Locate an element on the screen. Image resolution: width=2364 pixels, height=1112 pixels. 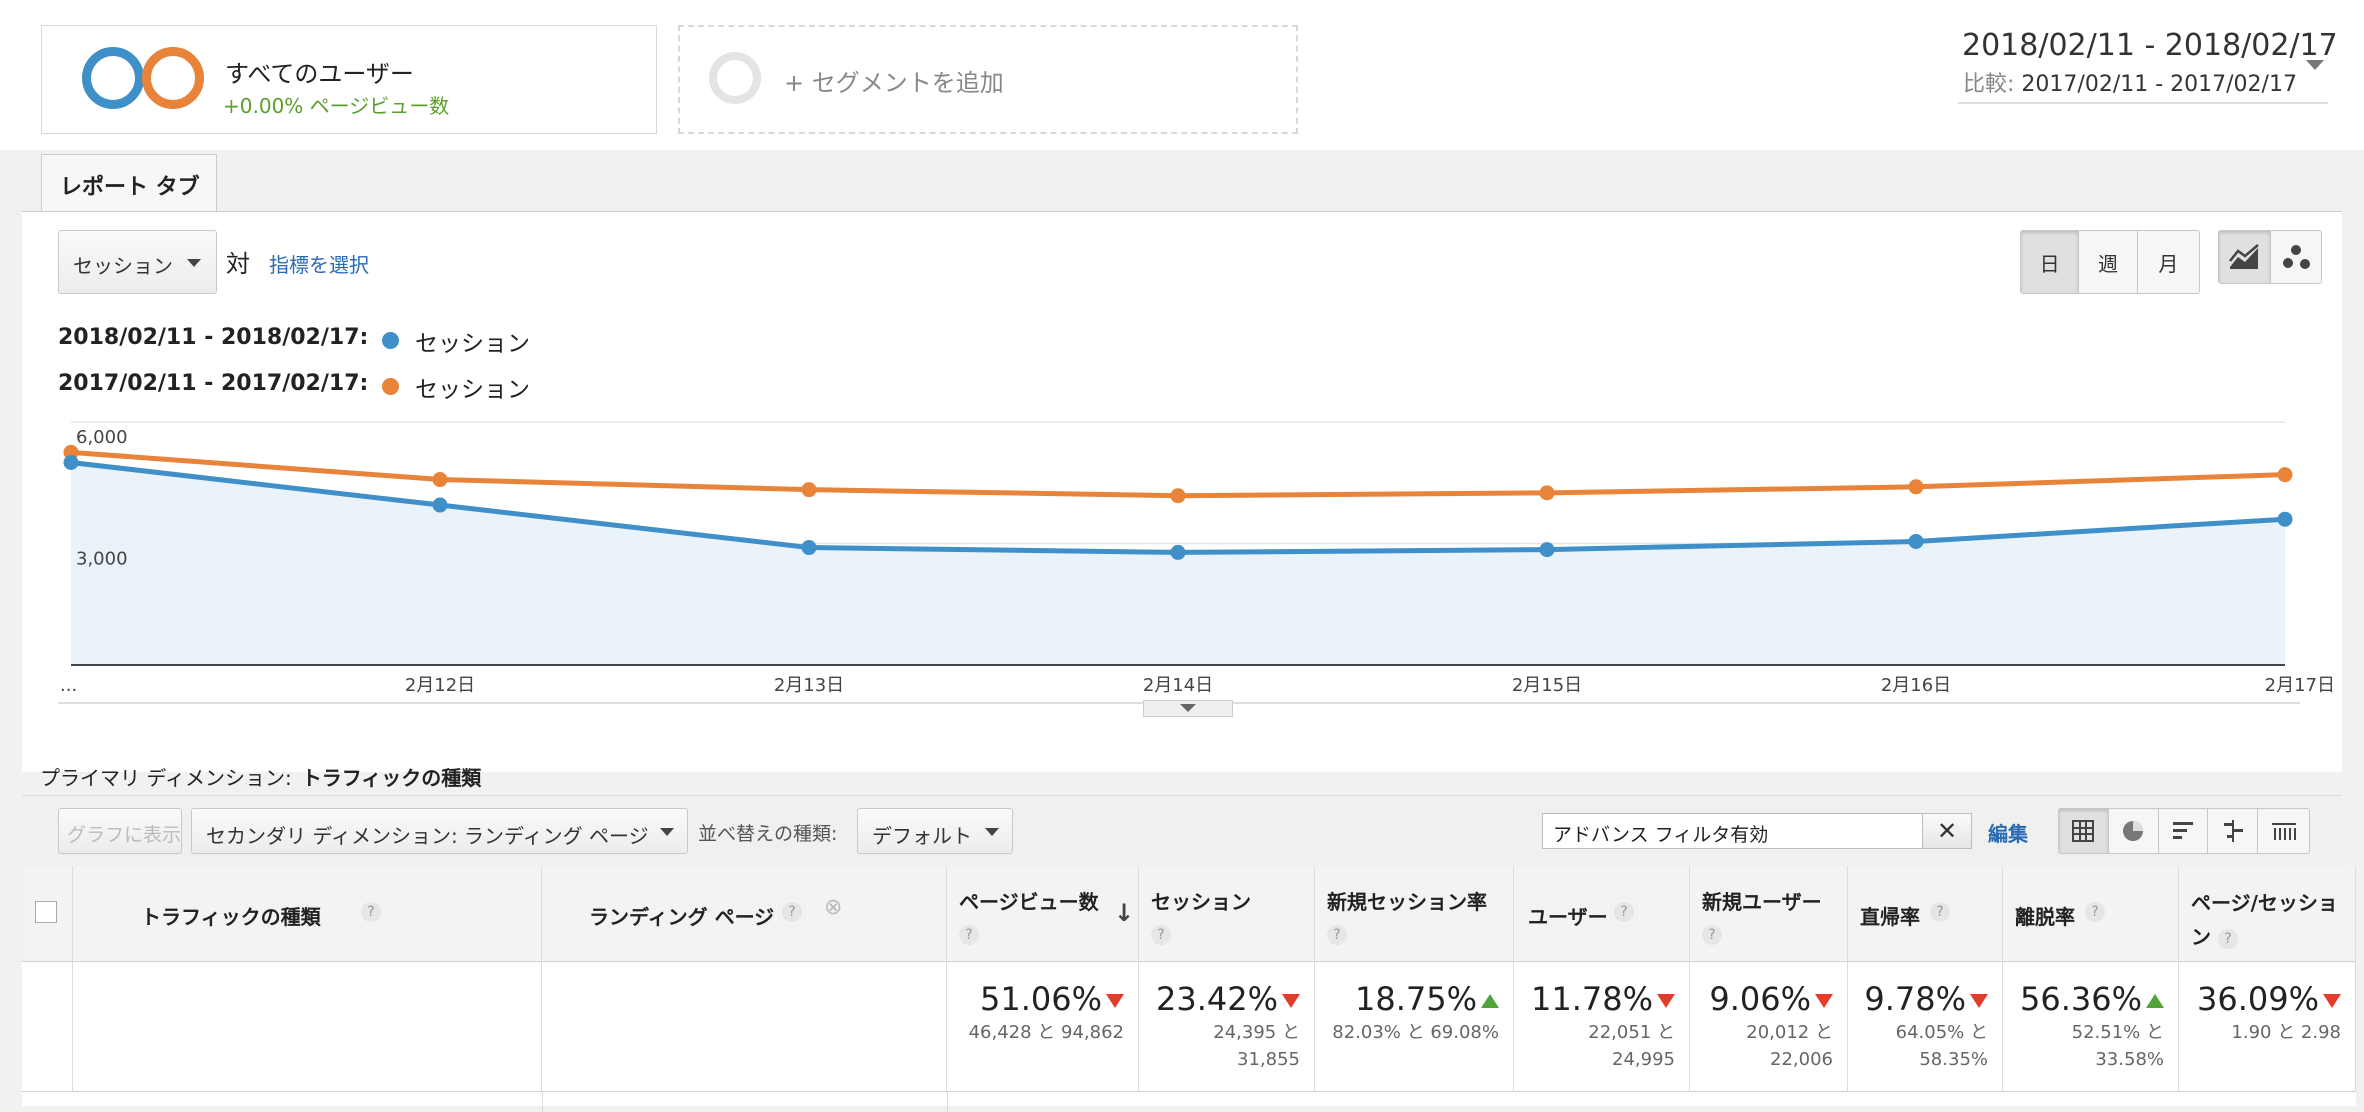
col-landing-page-label: ランディング ページ is located at coordinates (682, 917).